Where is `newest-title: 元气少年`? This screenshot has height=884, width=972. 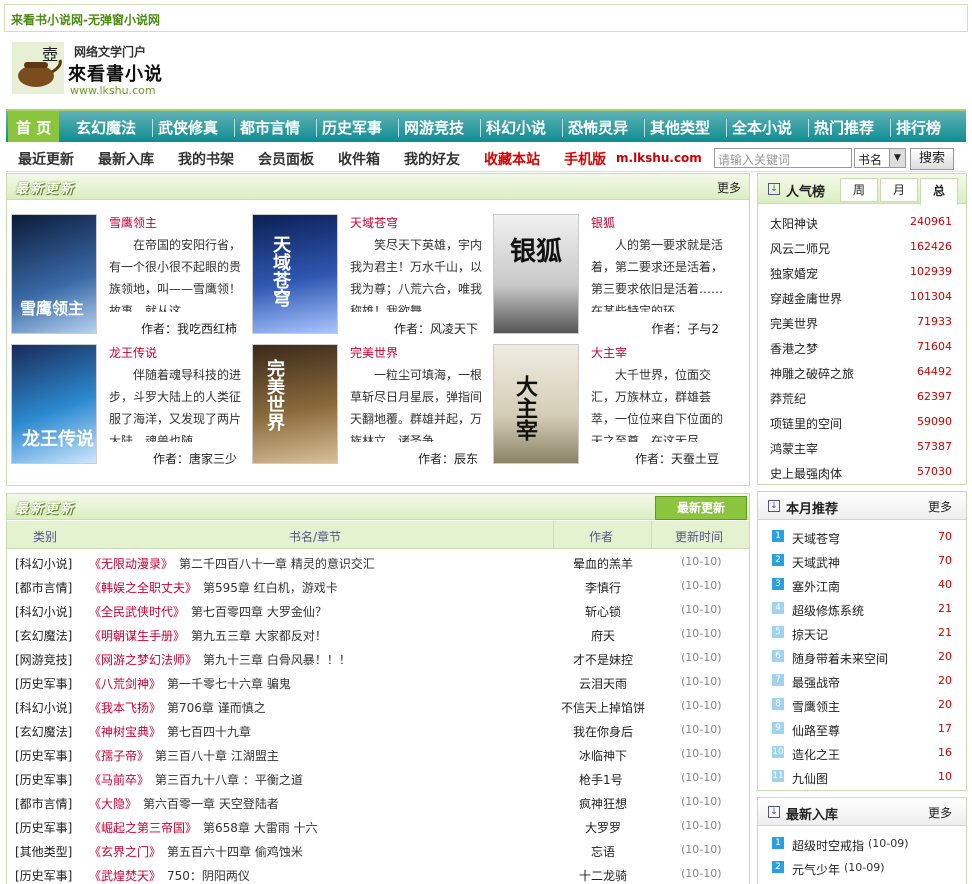 newest-title: 元气少年 is located at coordinates (816, 869).